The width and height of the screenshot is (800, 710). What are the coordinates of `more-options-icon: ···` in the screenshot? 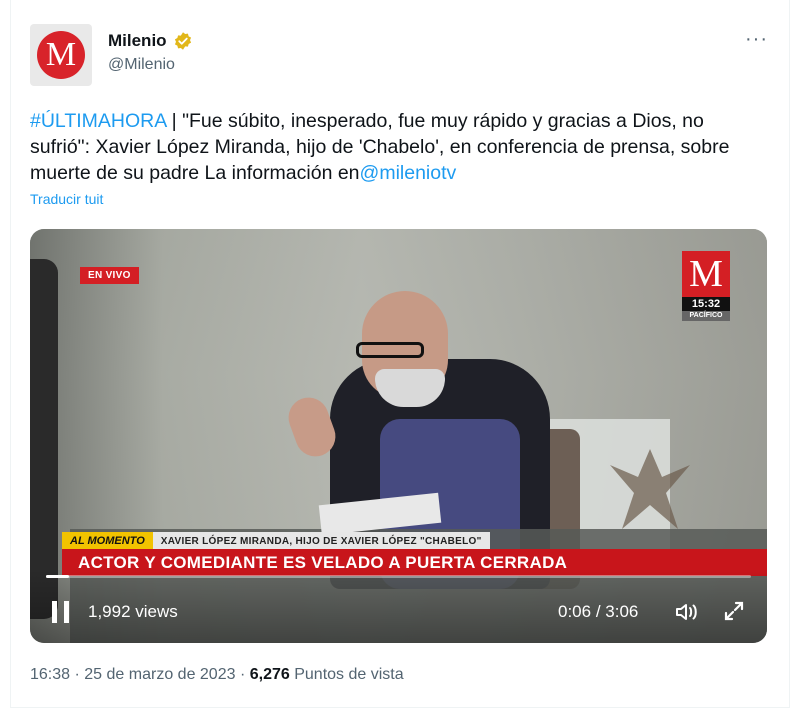 It's located at (756, 39).